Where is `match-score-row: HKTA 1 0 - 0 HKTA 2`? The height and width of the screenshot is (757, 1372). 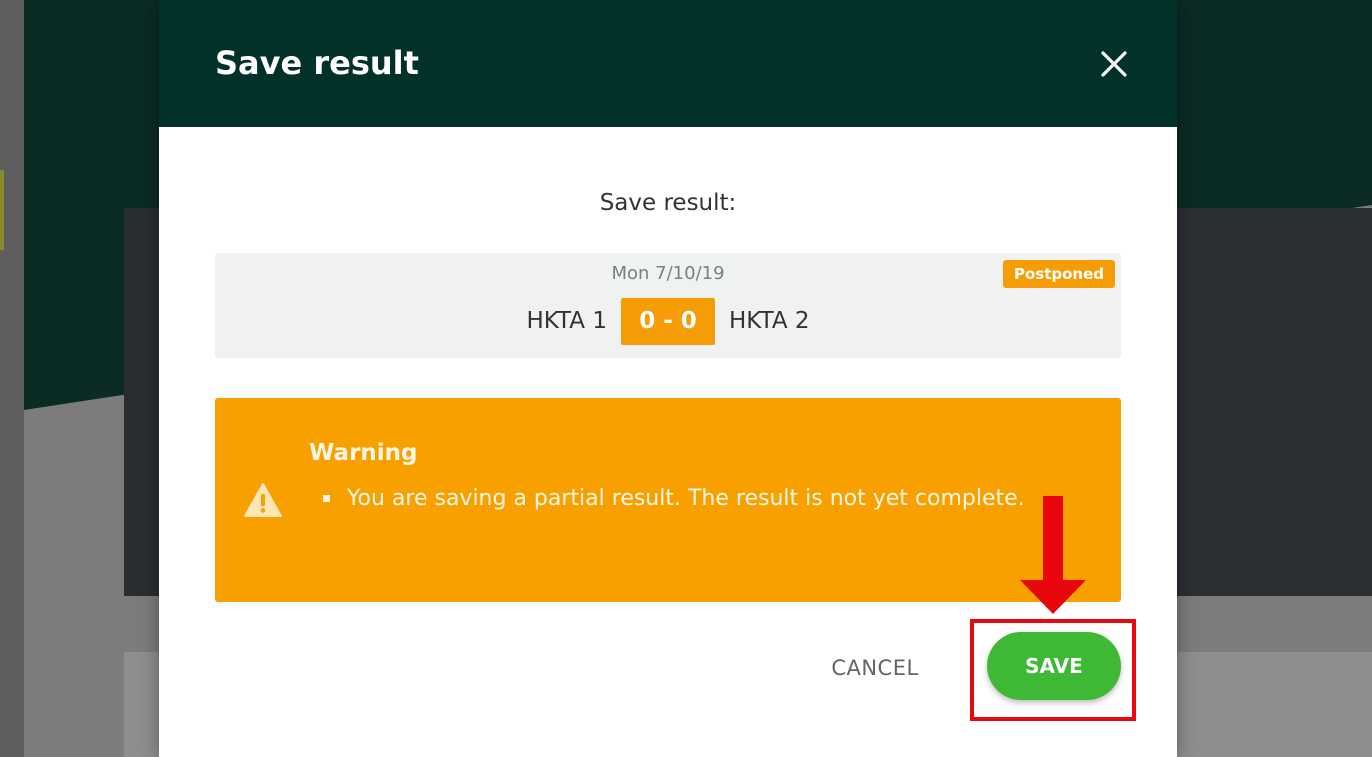 match-score-row: HKTA 1 0 - 0 HKTA 2 is located at coordinates (668, 321).